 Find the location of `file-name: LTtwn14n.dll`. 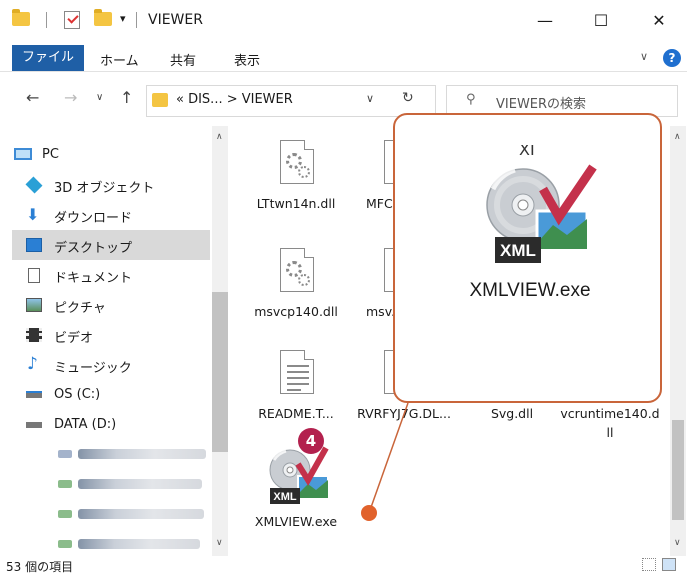

file-name: LTtwn14n.dll is located at coordinates (296, 203).